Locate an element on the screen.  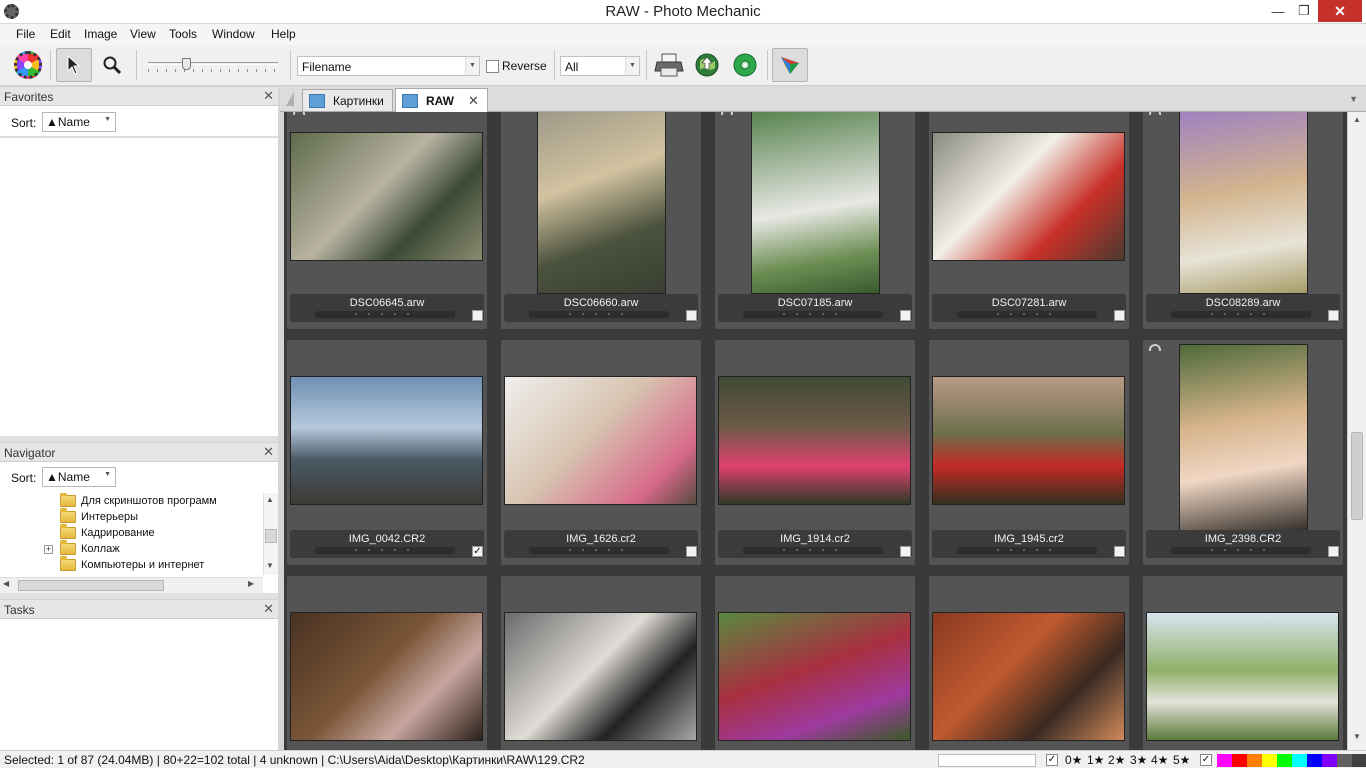
menu-window: Window is located at coordinates (233, 34).